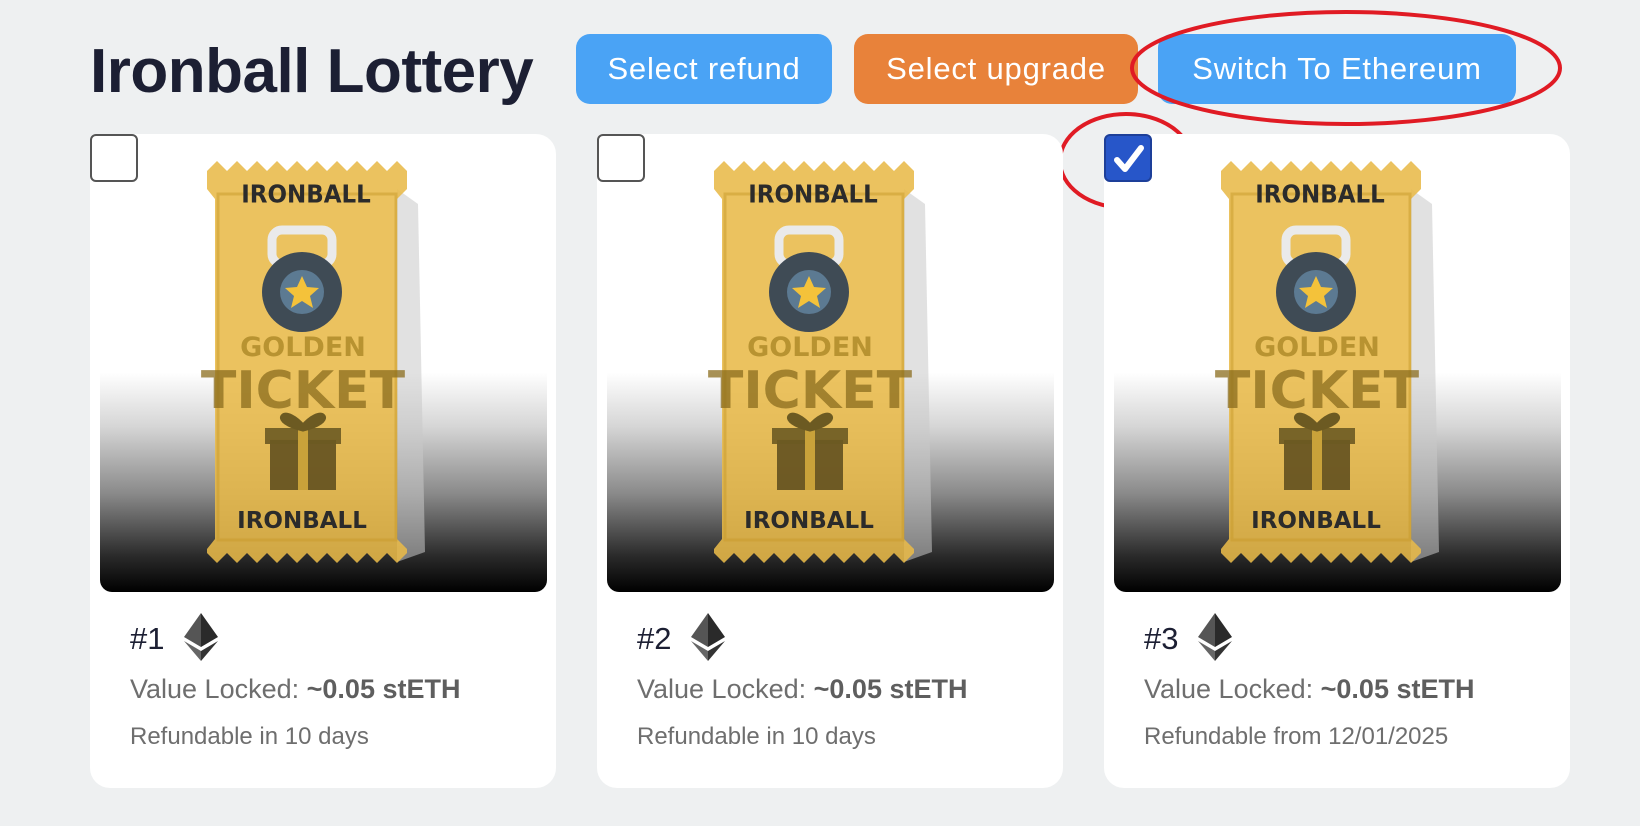 This screenshot has height=826, width=1640. Describe the element at coordinates (996, 69) in the screenshot. I see `select-upgrade-button: Select upgrade` at that location.